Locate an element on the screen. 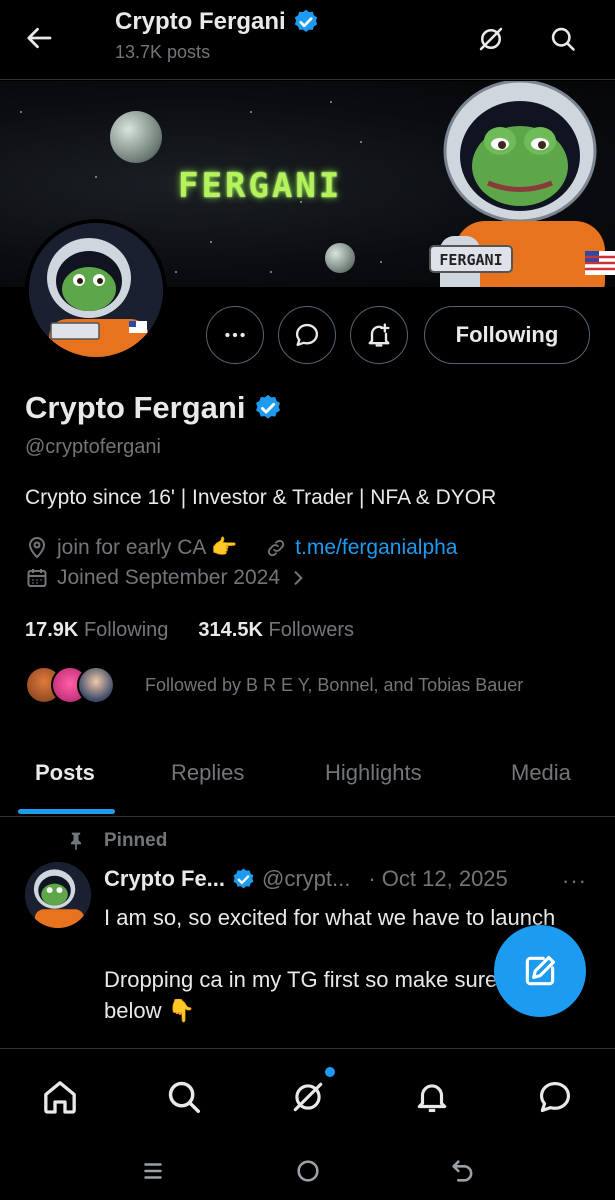 This screenshot has width=615, height=1200. grok-button is located at coordinates (491, 39).